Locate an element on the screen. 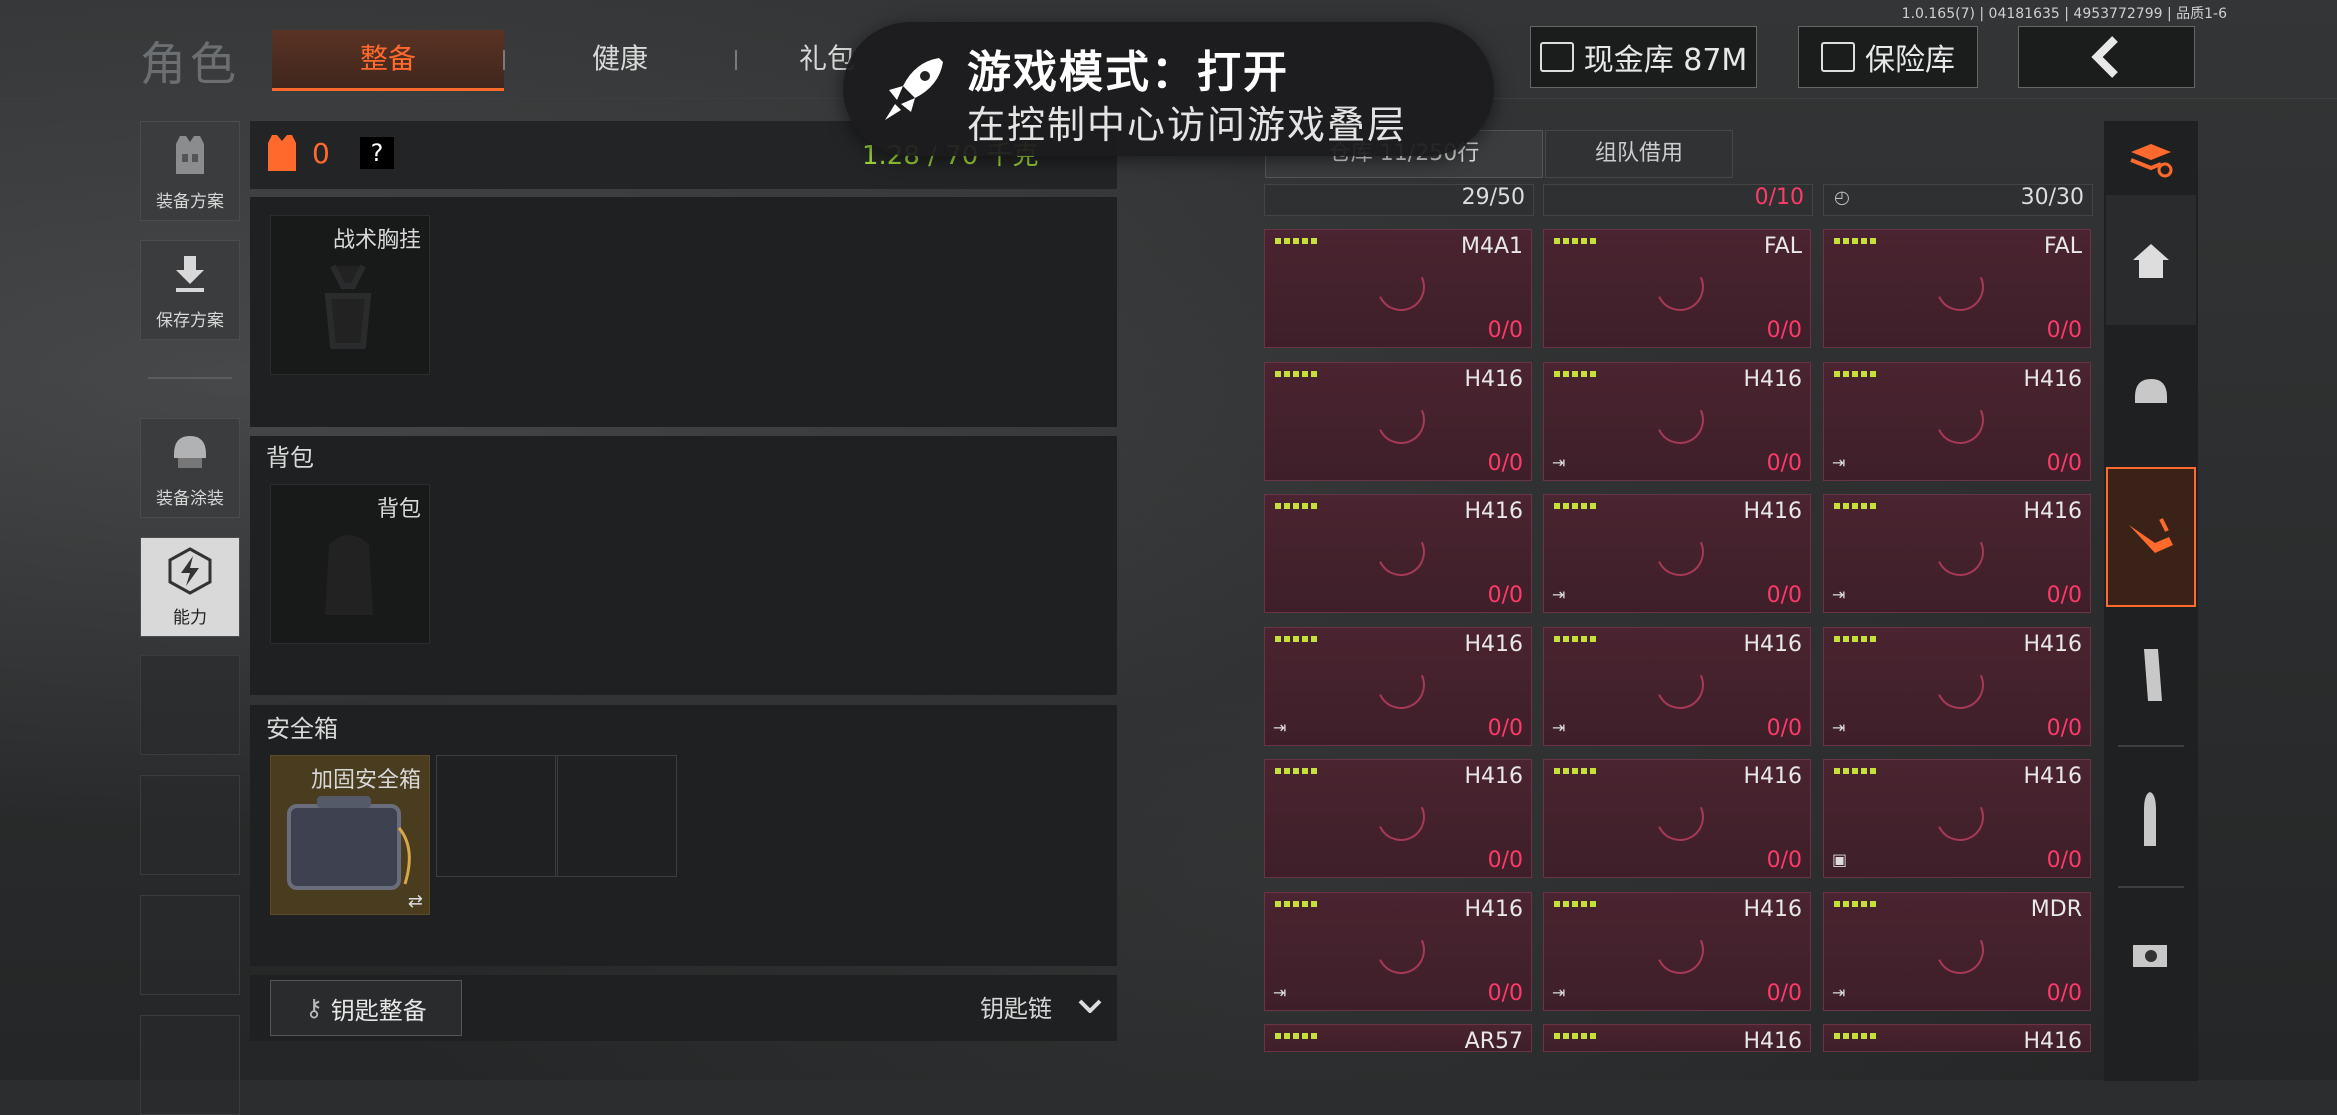 The width and height of the screenshot is (2337, 1115). safe-vault-button: 保险库 is located at coordinates (1888, 57).